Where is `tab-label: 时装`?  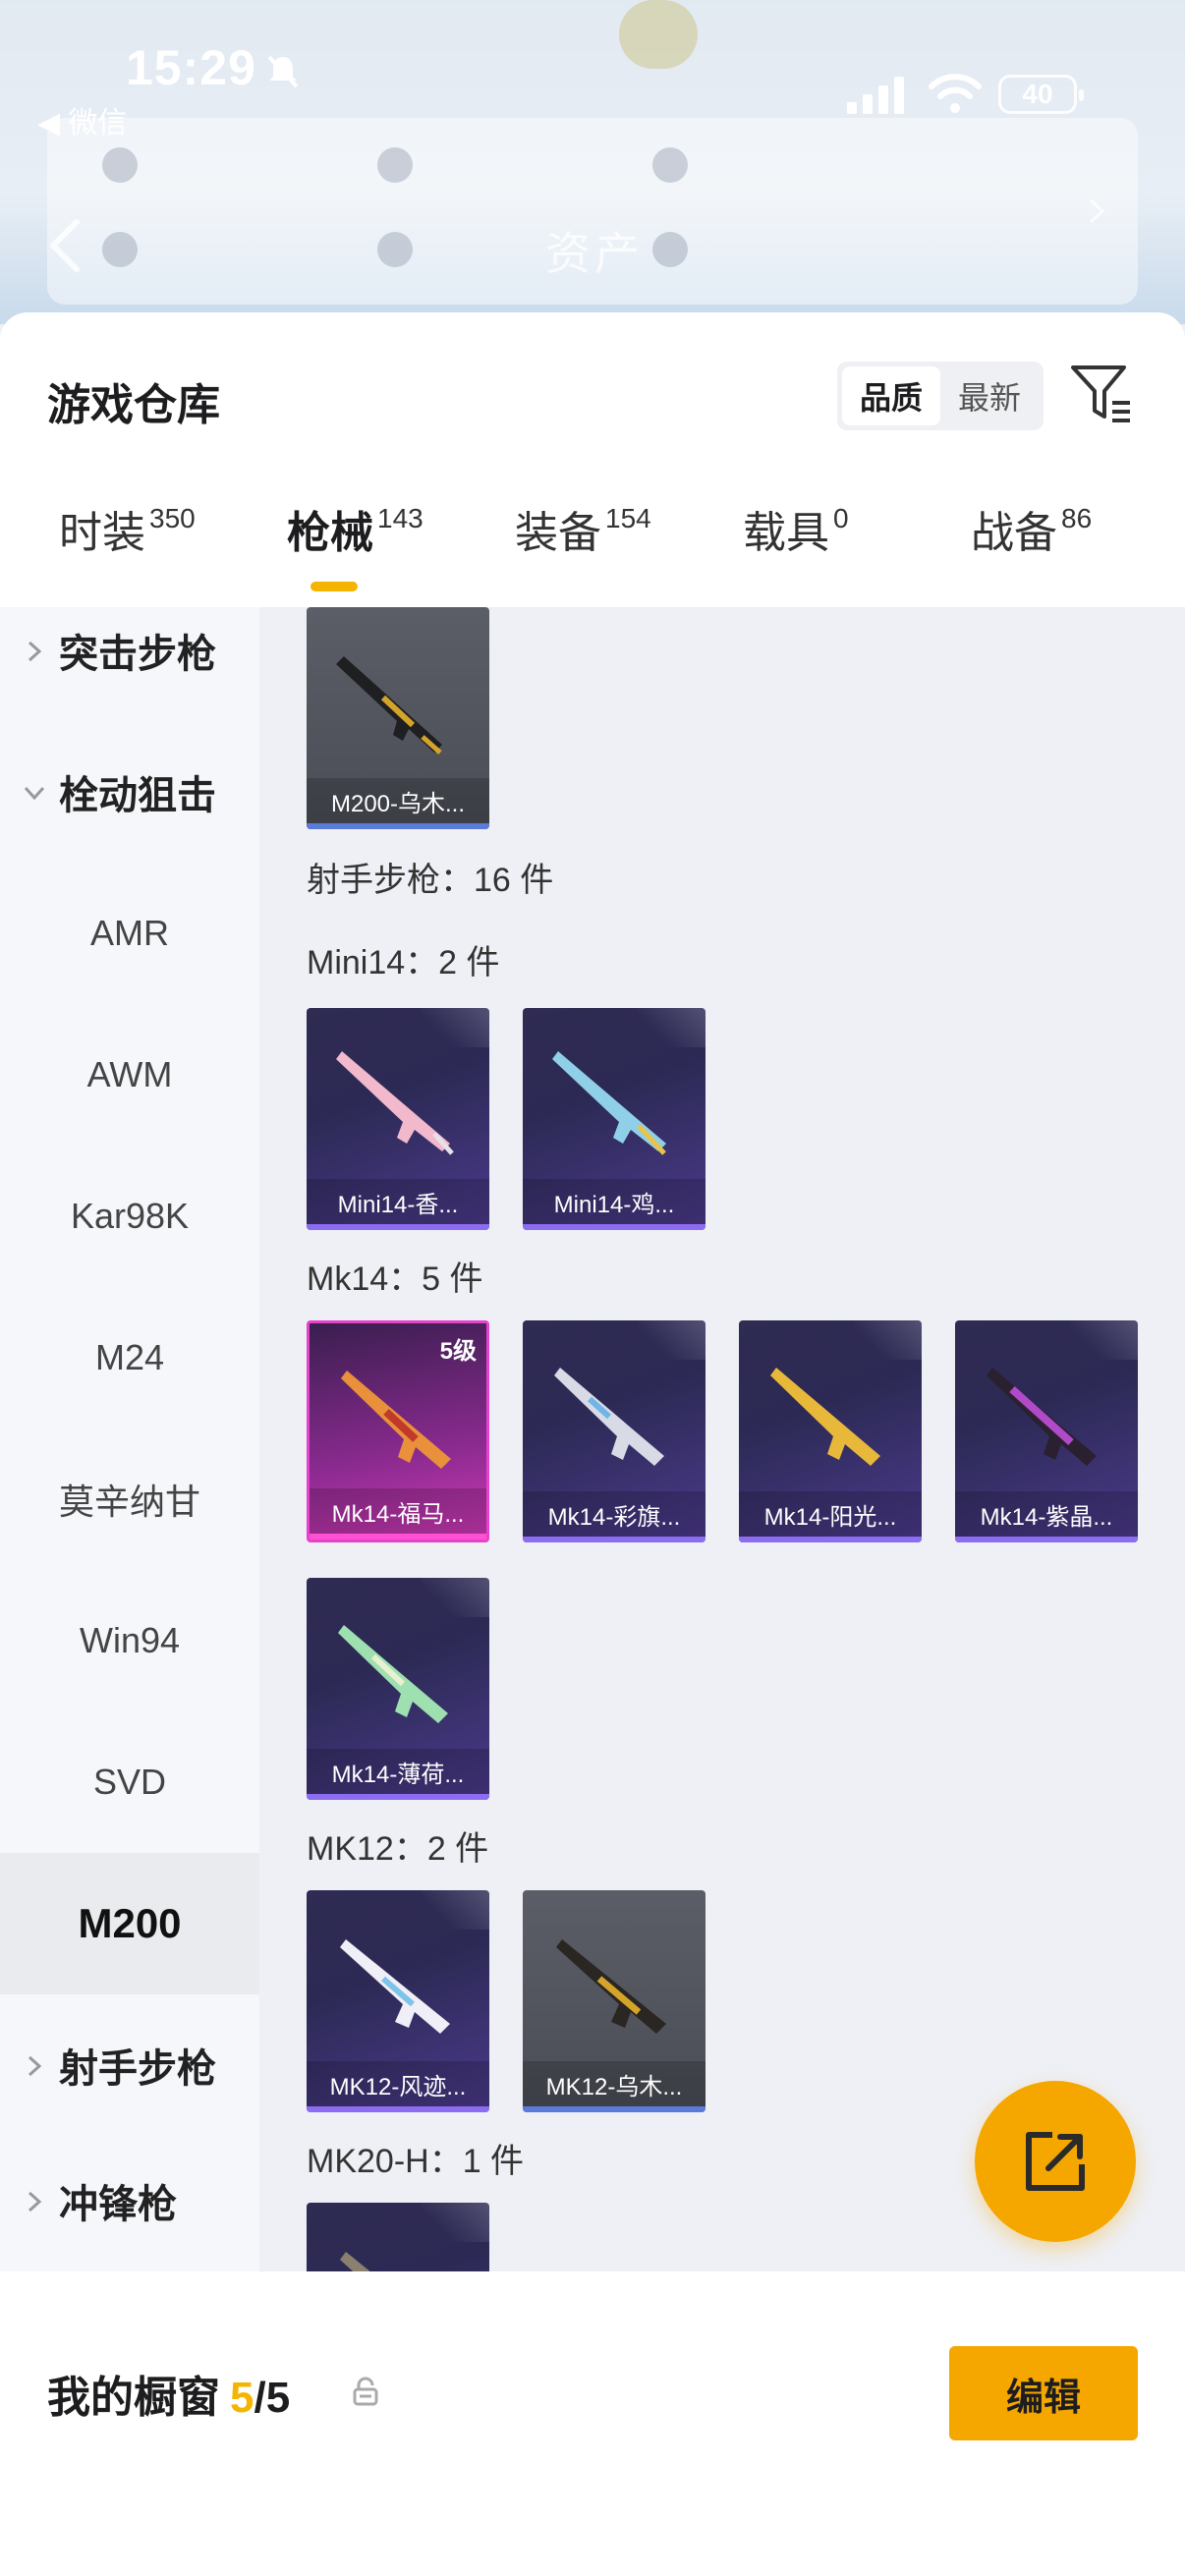 tab-label: 时装 is located at coordinates (102, 533).